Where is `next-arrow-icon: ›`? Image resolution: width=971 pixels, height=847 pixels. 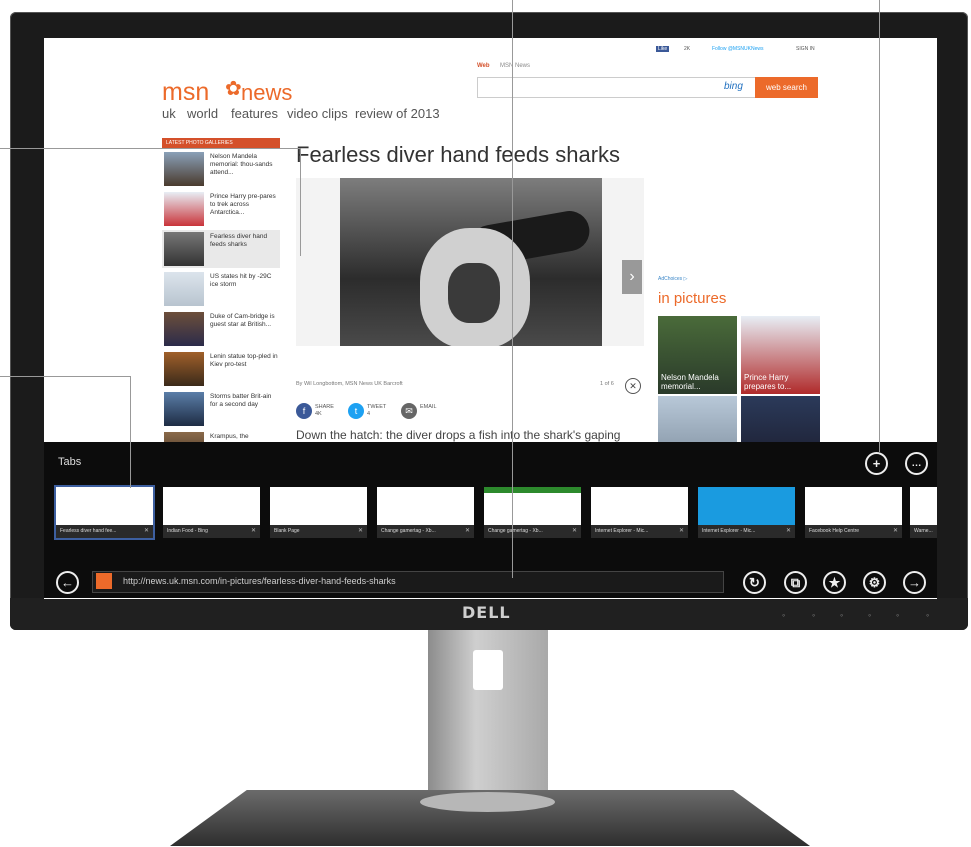 next-arrow-icon: › is located at coordinates (632, 277).